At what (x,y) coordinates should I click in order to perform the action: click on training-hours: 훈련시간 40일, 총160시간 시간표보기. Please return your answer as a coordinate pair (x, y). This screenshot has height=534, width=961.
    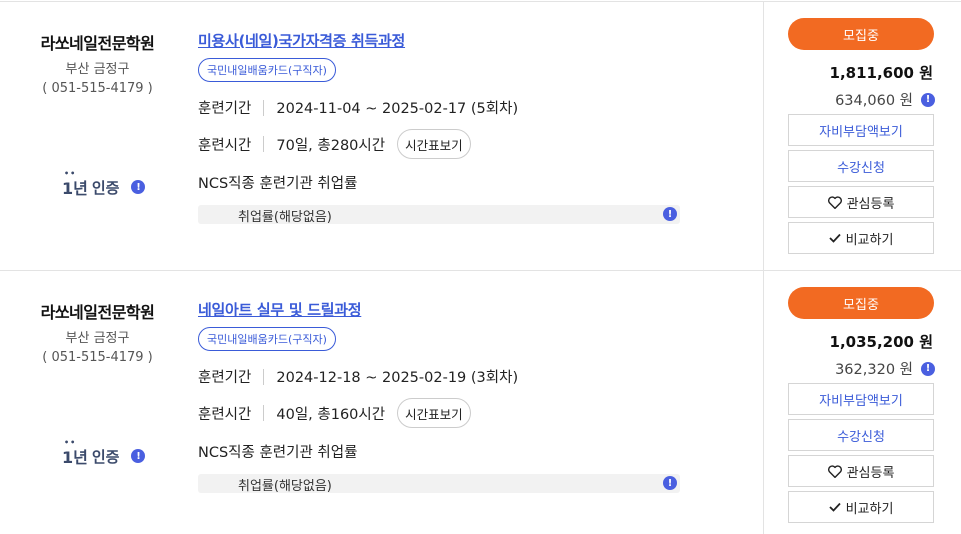
    Looking at the image, I should click on (334, 413).